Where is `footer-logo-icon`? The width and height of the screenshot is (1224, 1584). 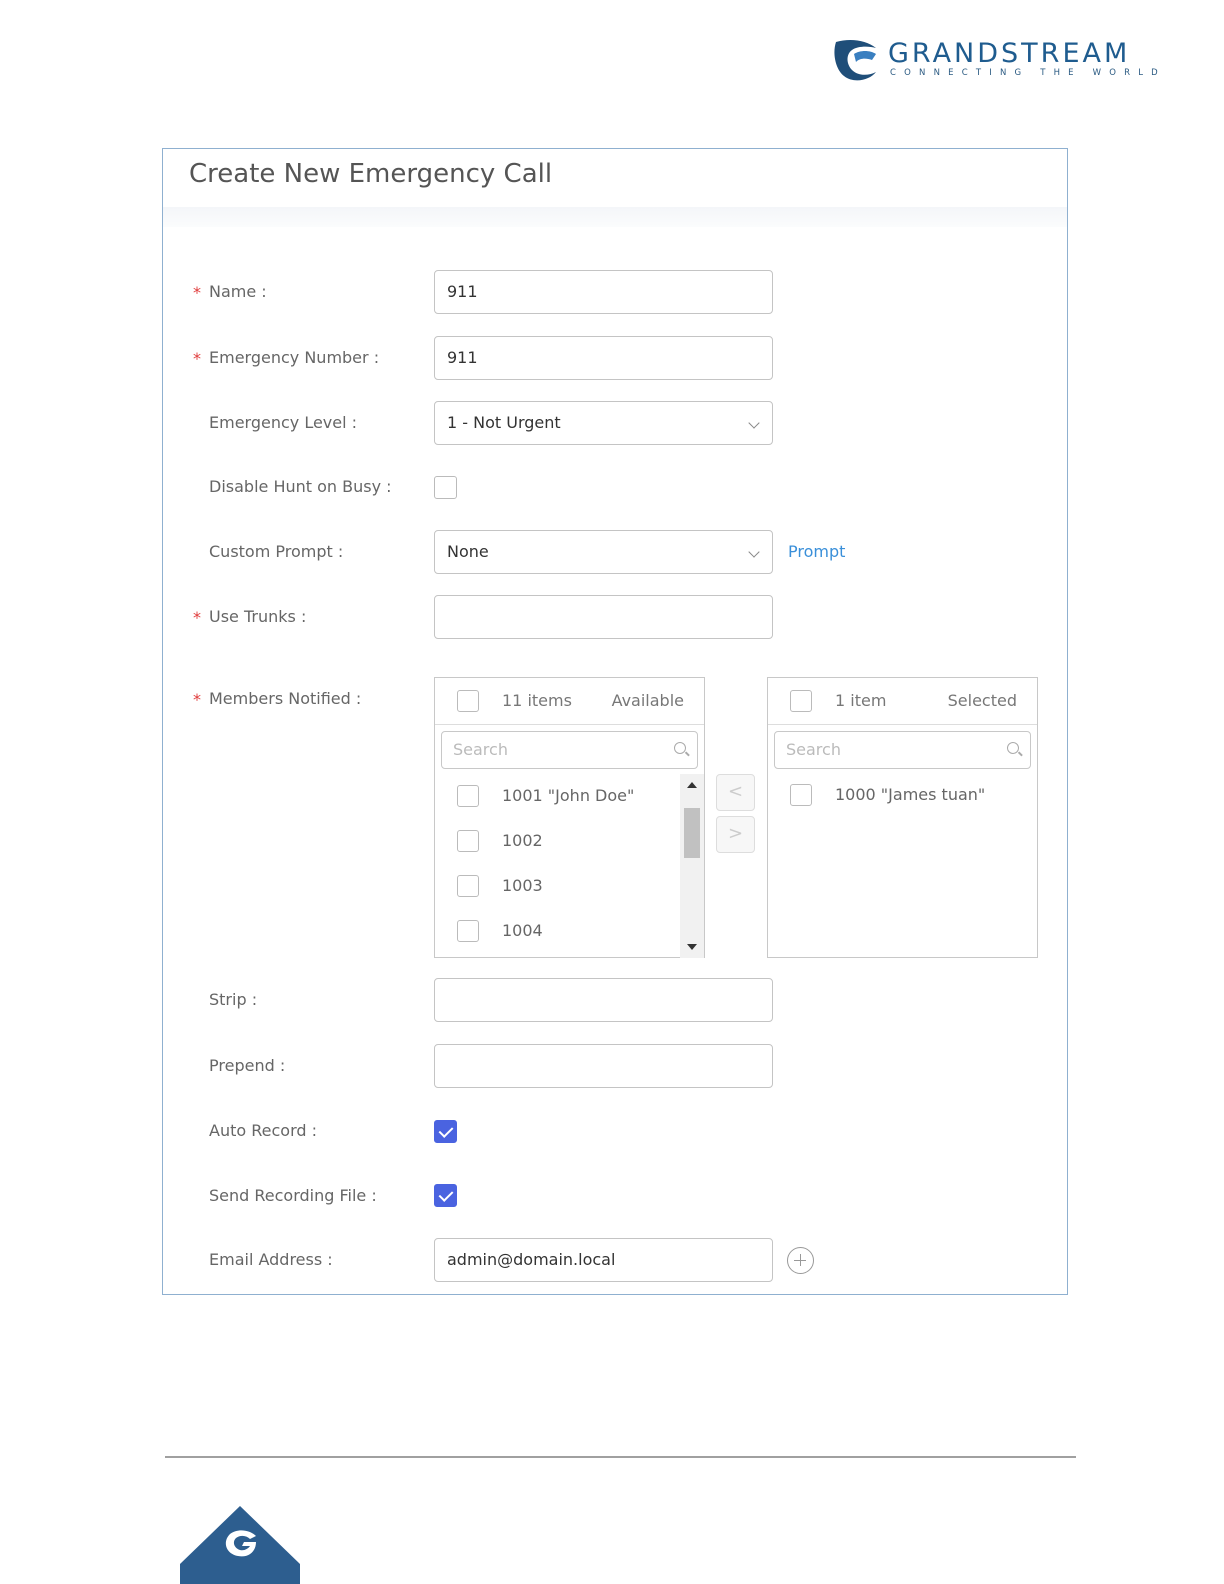
footer-logo-icon is located at coordinates (240, 1545).